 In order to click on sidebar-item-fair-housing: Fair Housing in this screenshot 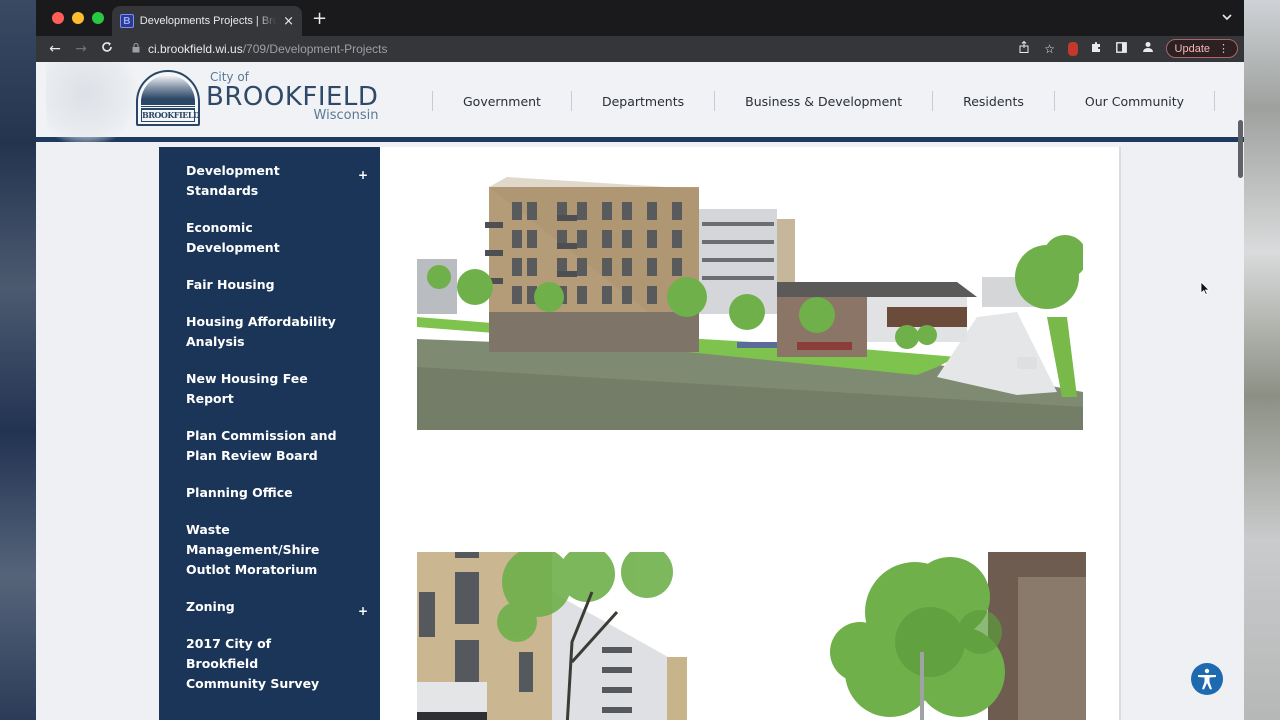, I will do `click(269, 285)`.